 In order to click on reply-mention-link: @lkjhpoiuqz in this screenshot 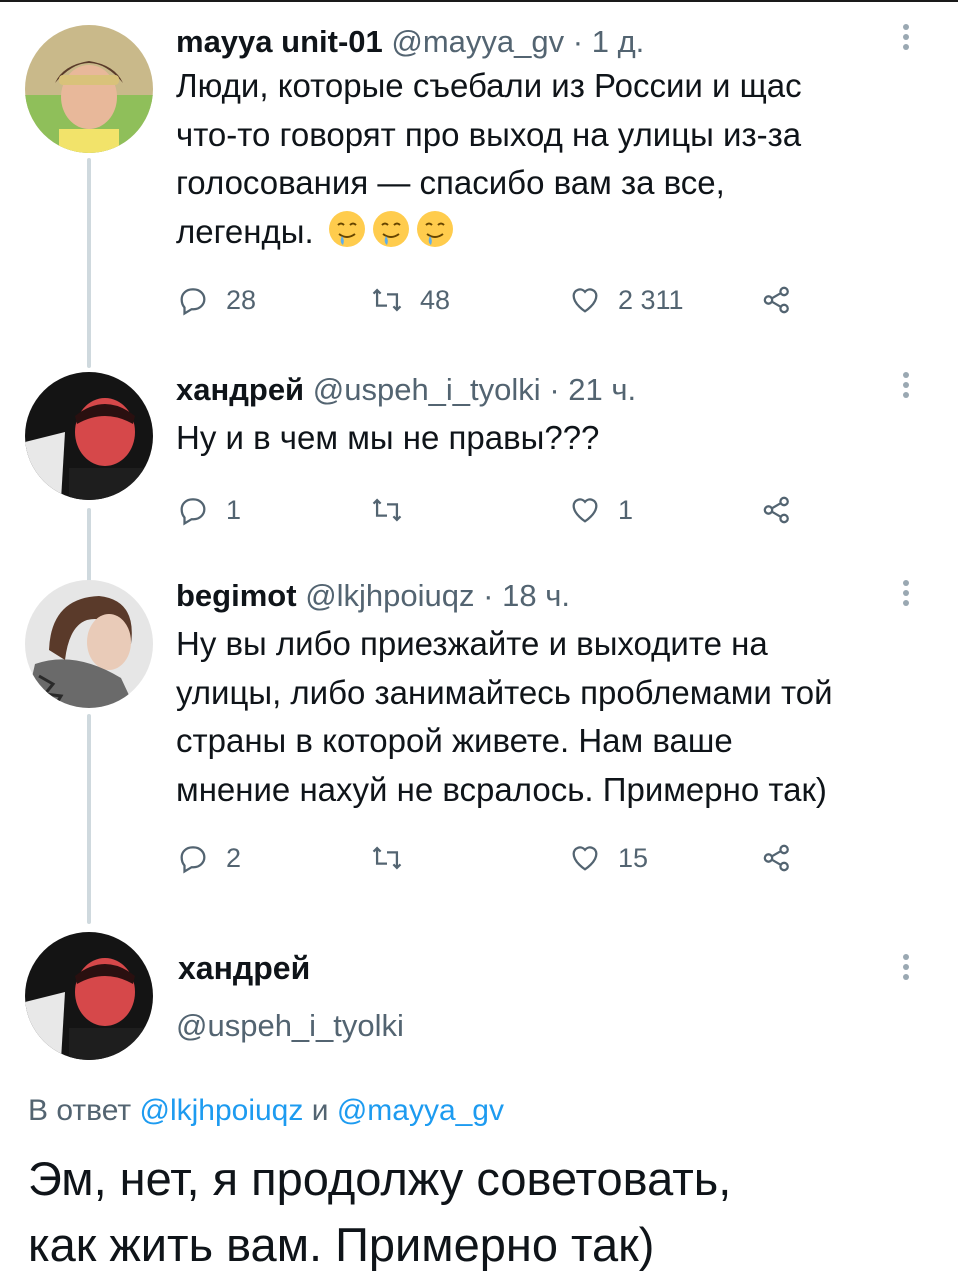, I will do `click(221, 1110)`.